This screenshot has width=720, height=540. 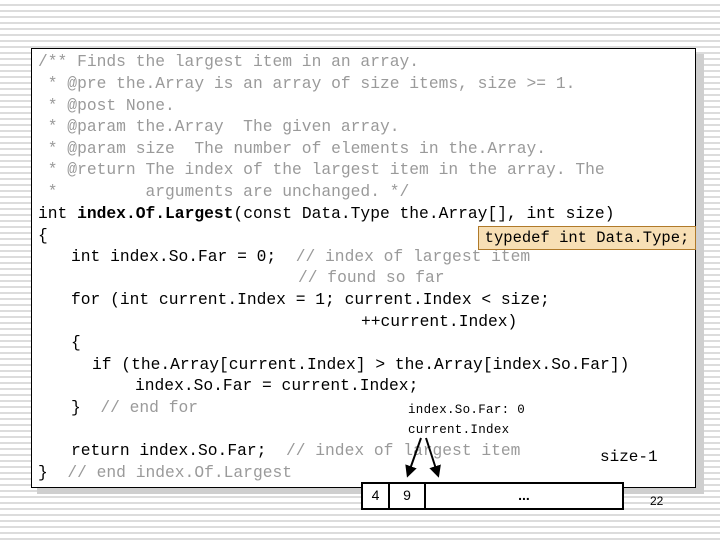 I want to click on array-cell: 4, so click(x=376, y=496).